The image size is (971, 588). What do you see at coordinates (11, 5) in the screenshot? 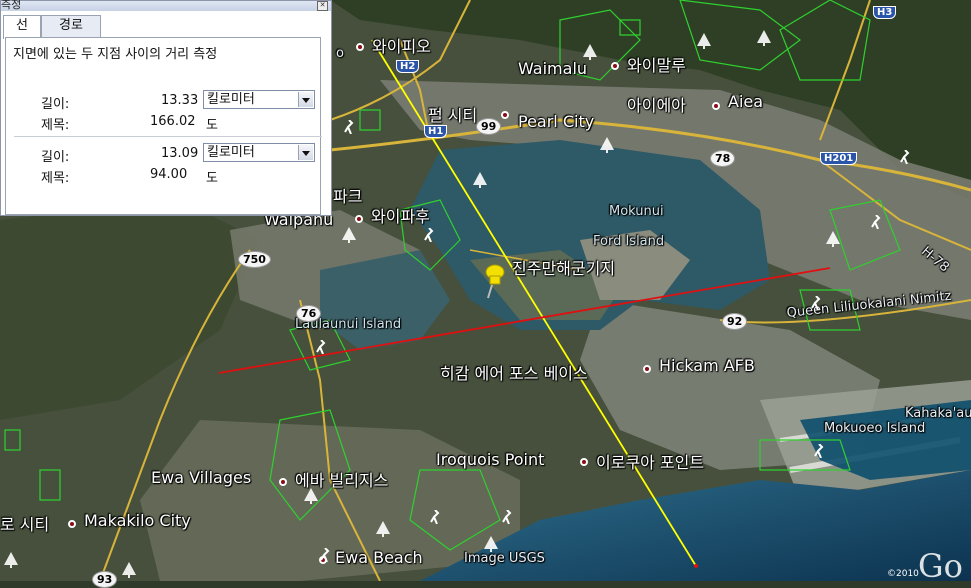
I see `panel-title: 측정` at bounding box center [11, 5].